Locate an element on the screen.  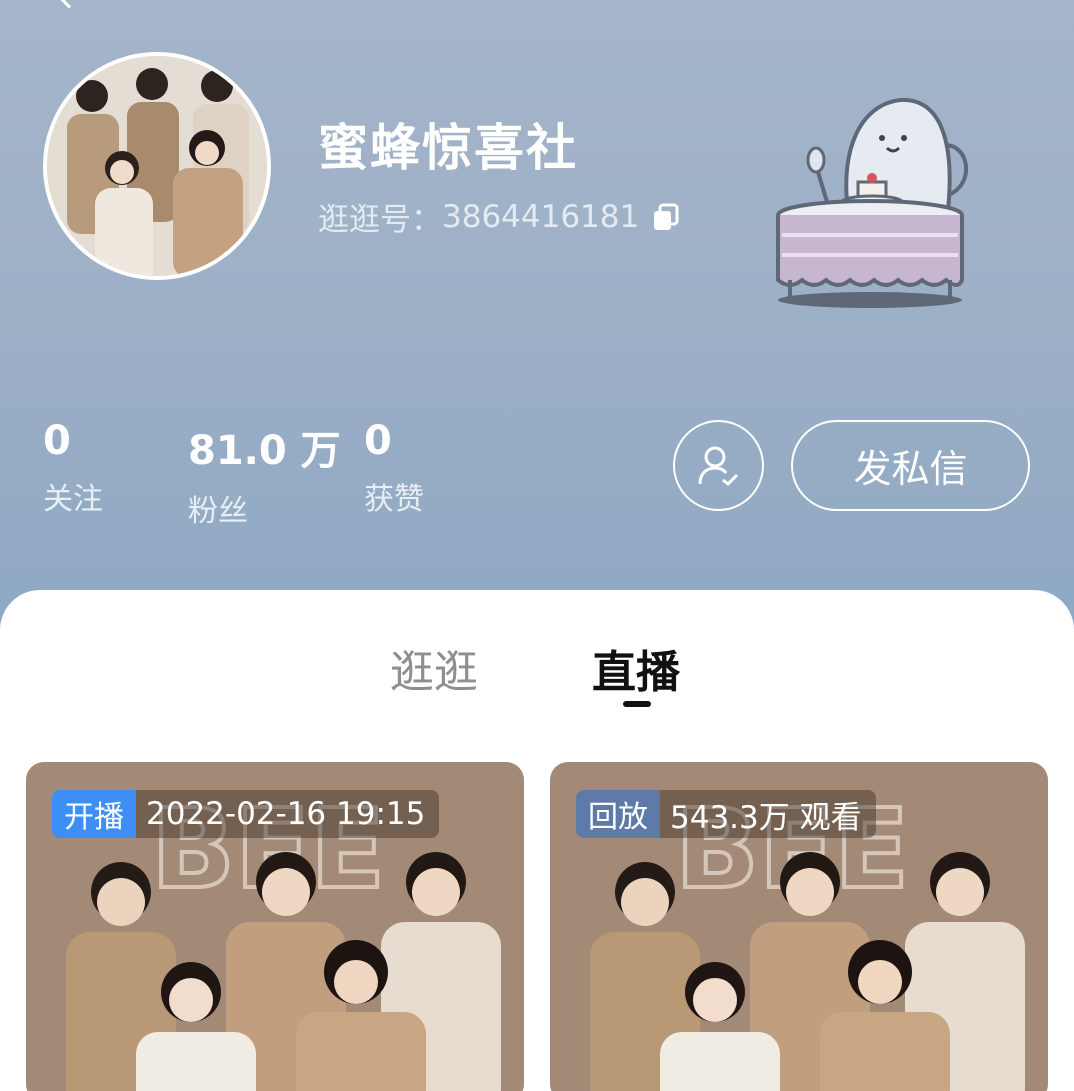
follow-button is located at coordinates (718, 465).